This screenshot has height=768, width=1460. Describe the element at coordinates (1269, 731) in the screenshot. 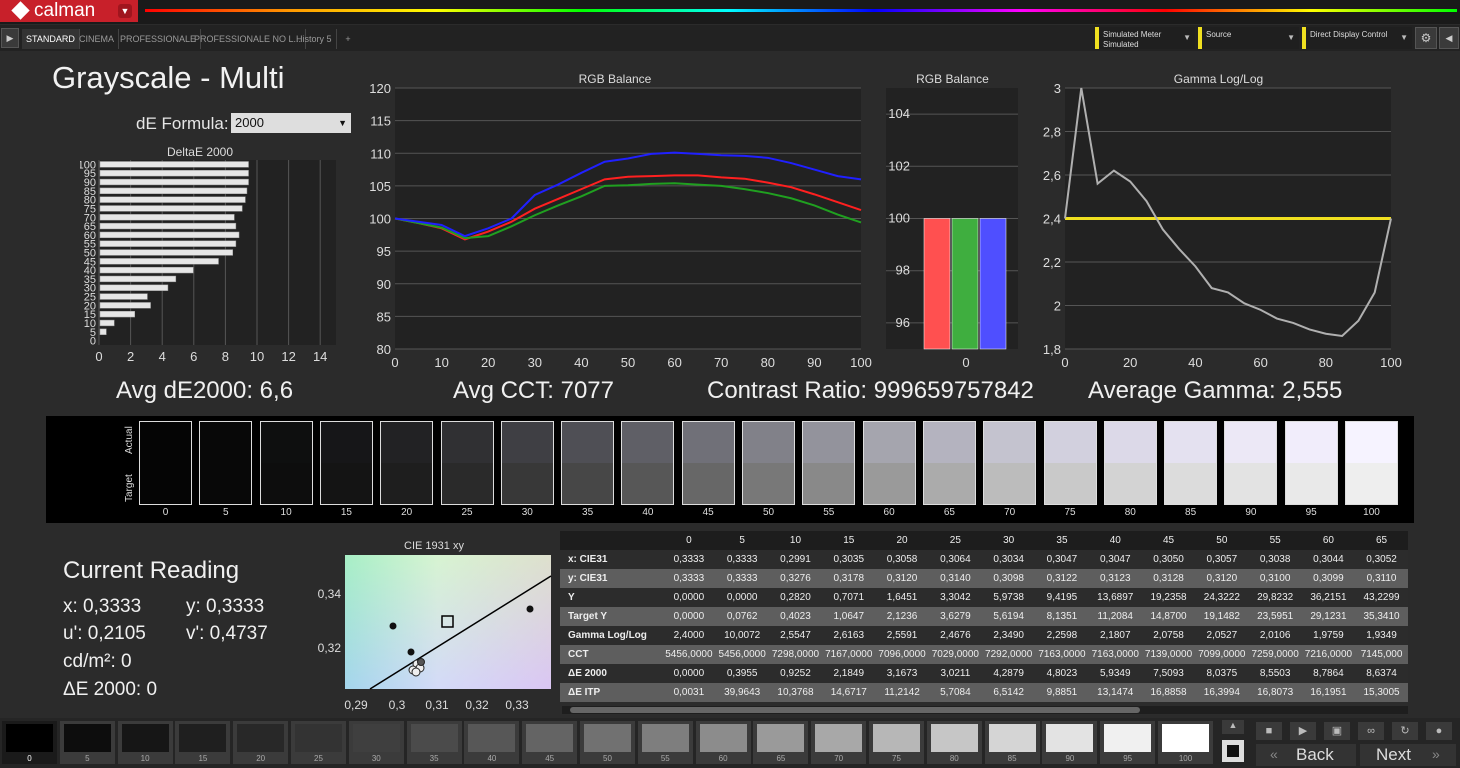

I see `stop-measure-icon: ■` at that location.